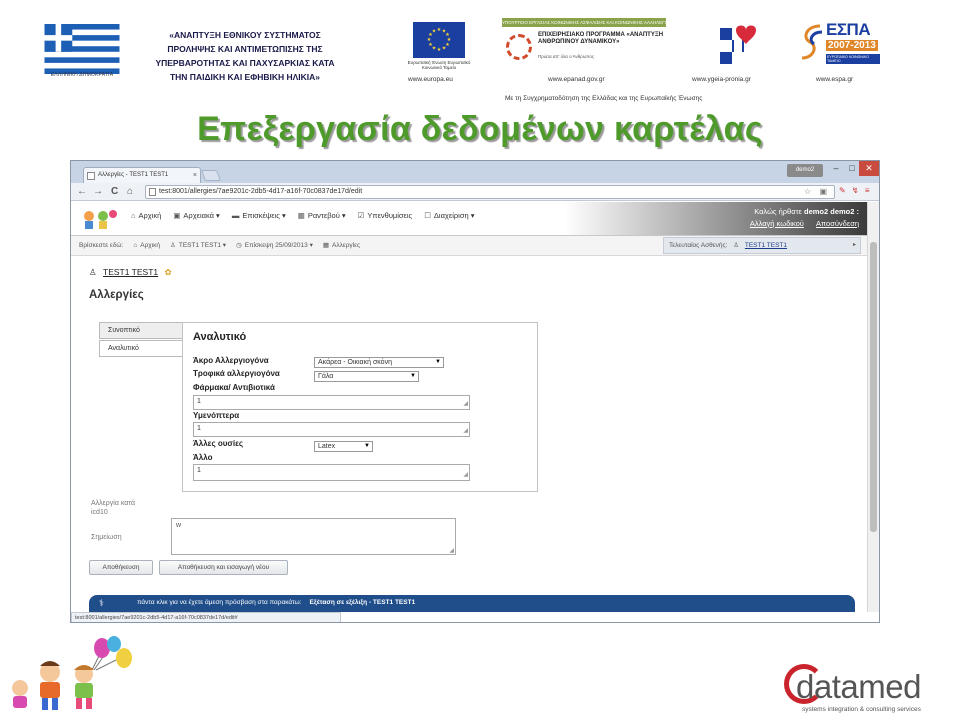 This screenshot has width=960, height=720. I want to click on last-patient-box: Τελευταίος Ασθενής: ♙ TEST1 TEST1 ▸, so click(762, 245).